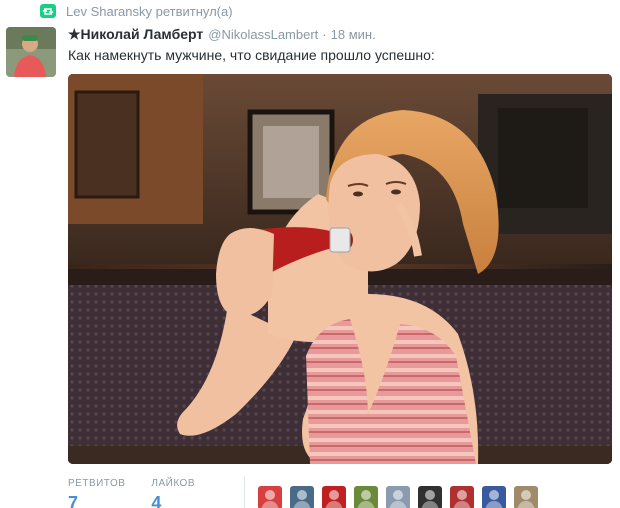 The height and width of the screenshot is (508, 620). What do you see at coordinates (353, 34) in the screenshot?
I see `tweet-timestamp: 18 мин.` at bounding box center [353, 34].